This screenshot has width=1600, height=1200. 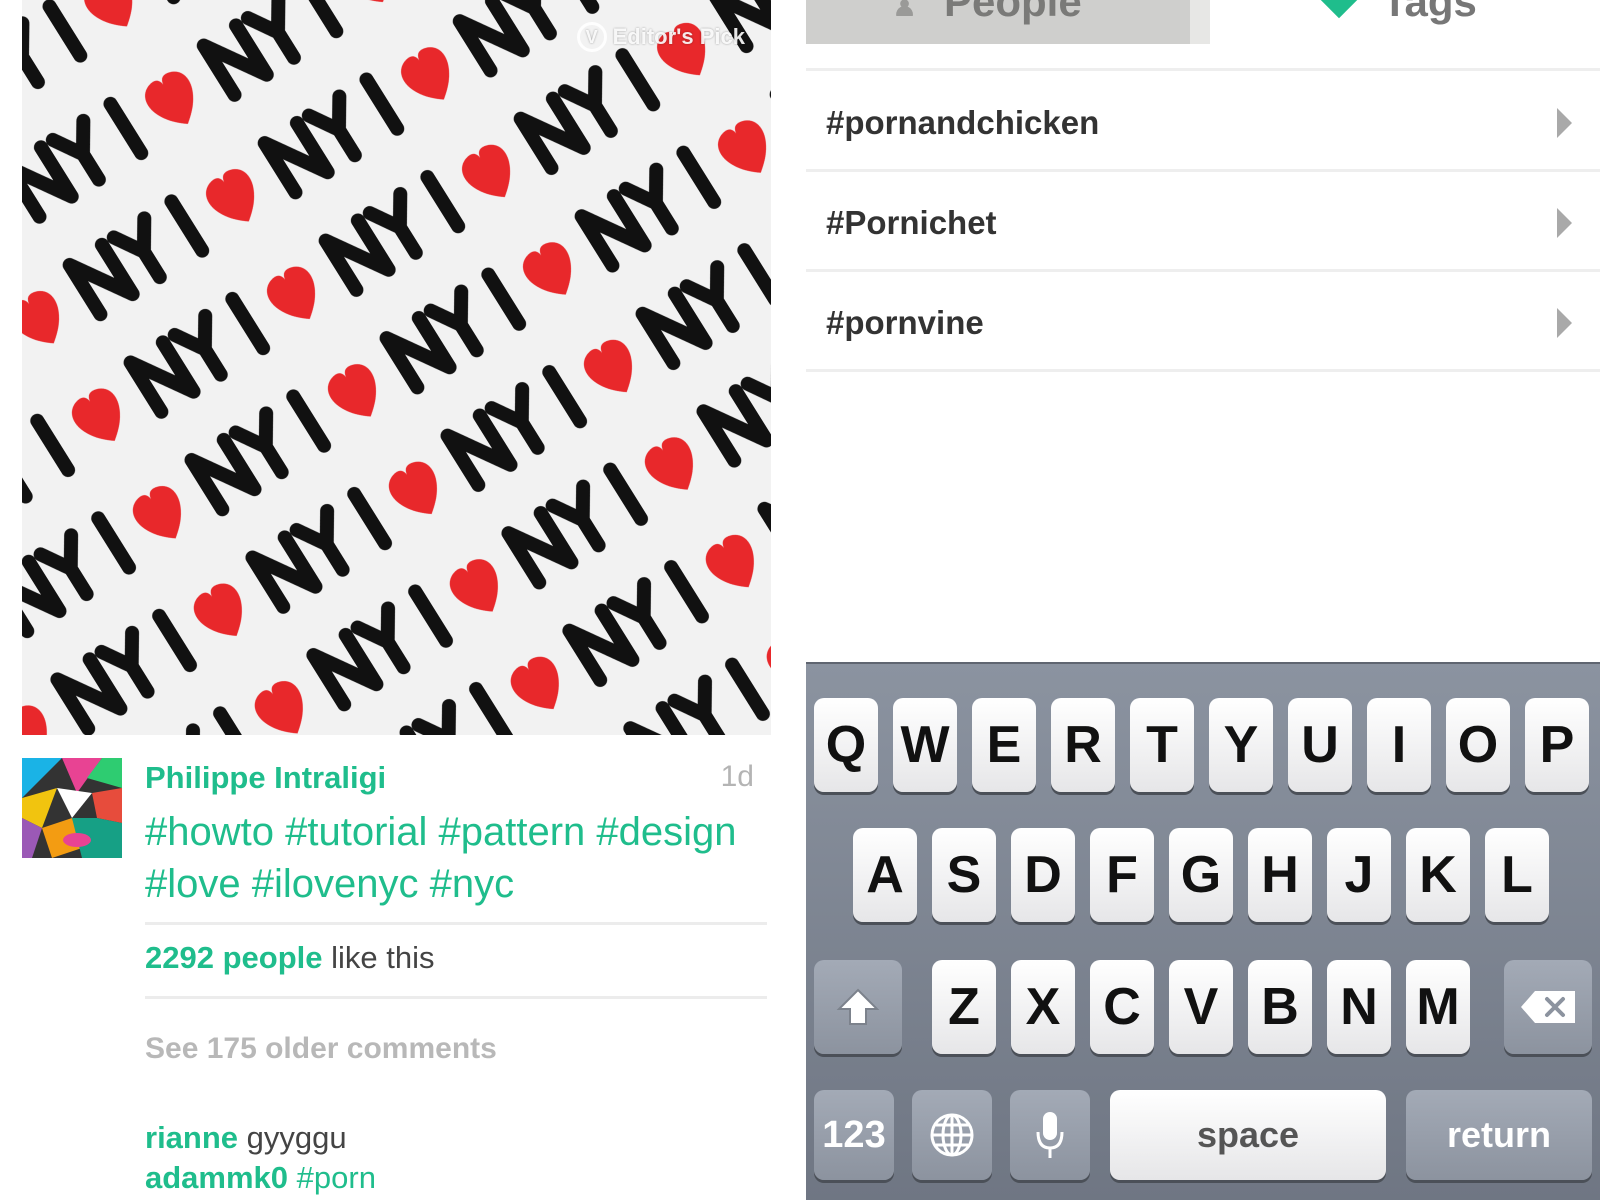 What do you see at coordinates (265, 778) in the screenshot?
I see `author-name: Philippe Intraligi` at bounding box center [265, 778].